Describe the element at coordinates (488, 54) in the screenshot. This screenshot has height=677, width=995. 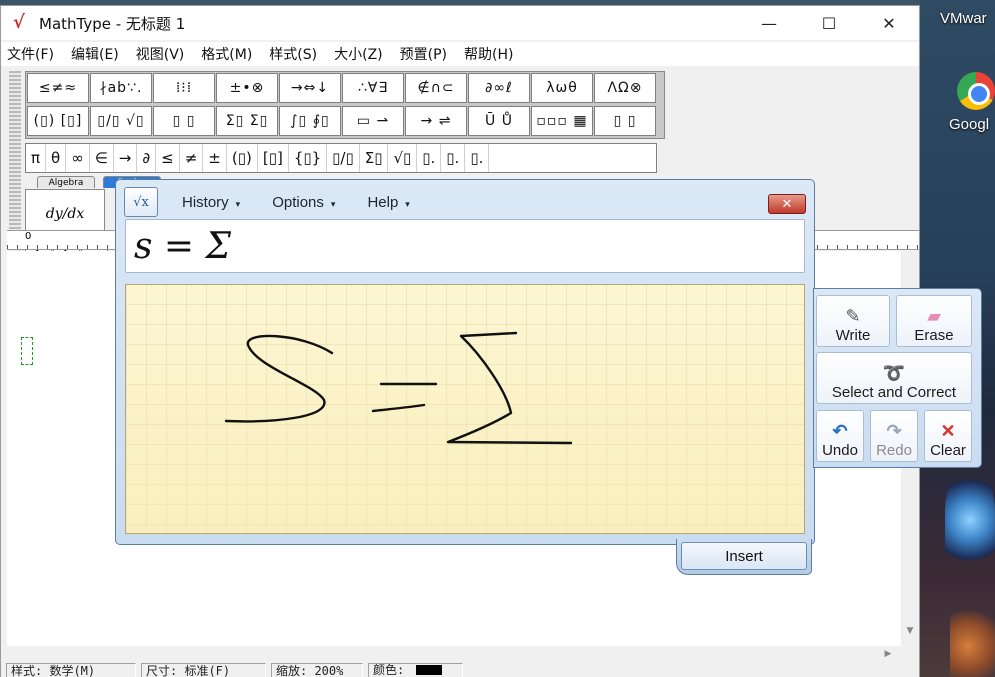
I see `menu-help: 帮助(H)` at that location.